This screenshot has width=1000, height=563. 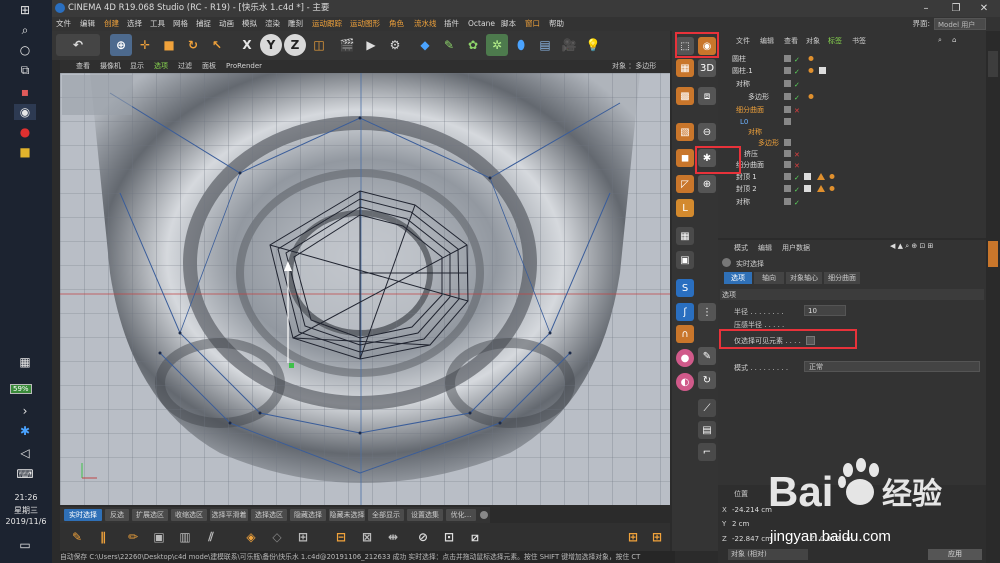 What do you see at coordinates (21, 389) in the screenshot?
I see `battery-indicator: 59%` at bounding box center [21, 389].